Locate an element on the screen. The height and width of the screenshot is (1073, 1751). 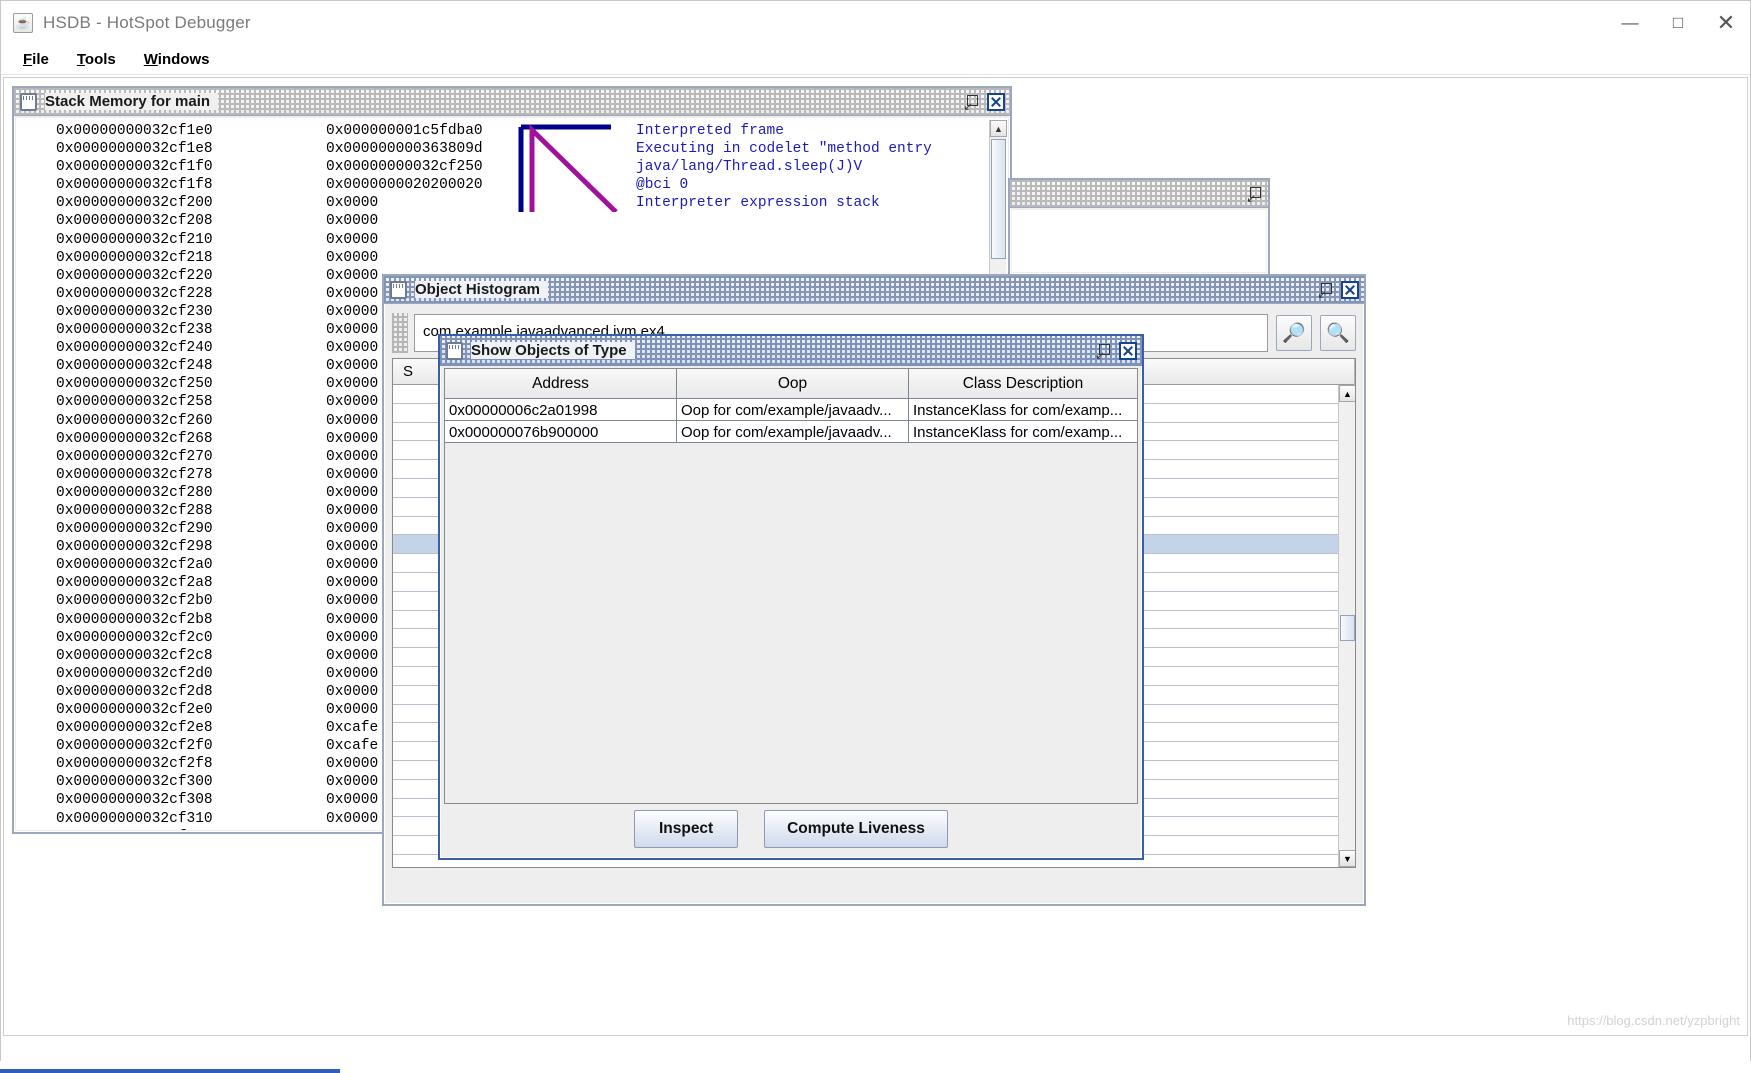
stack-address-cell: 0x00000000032cf208 is located at coordinates (134, 221).